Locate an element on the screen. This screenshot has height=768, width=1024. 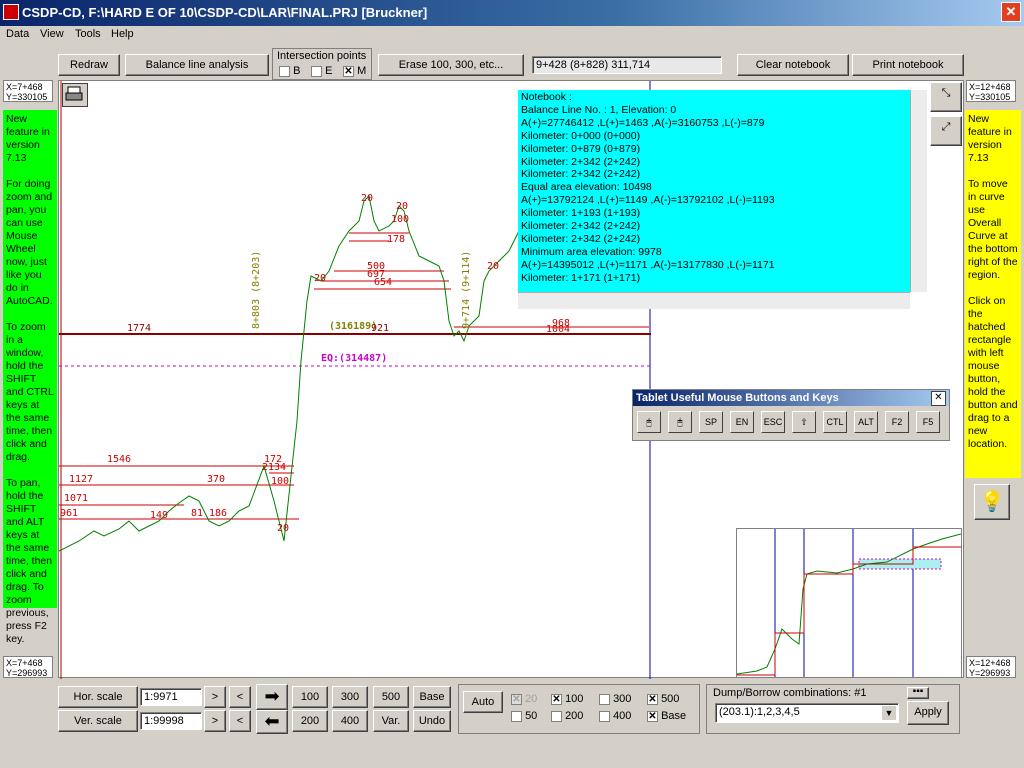
key-esc: ESC is located at coordinates (773, 422).